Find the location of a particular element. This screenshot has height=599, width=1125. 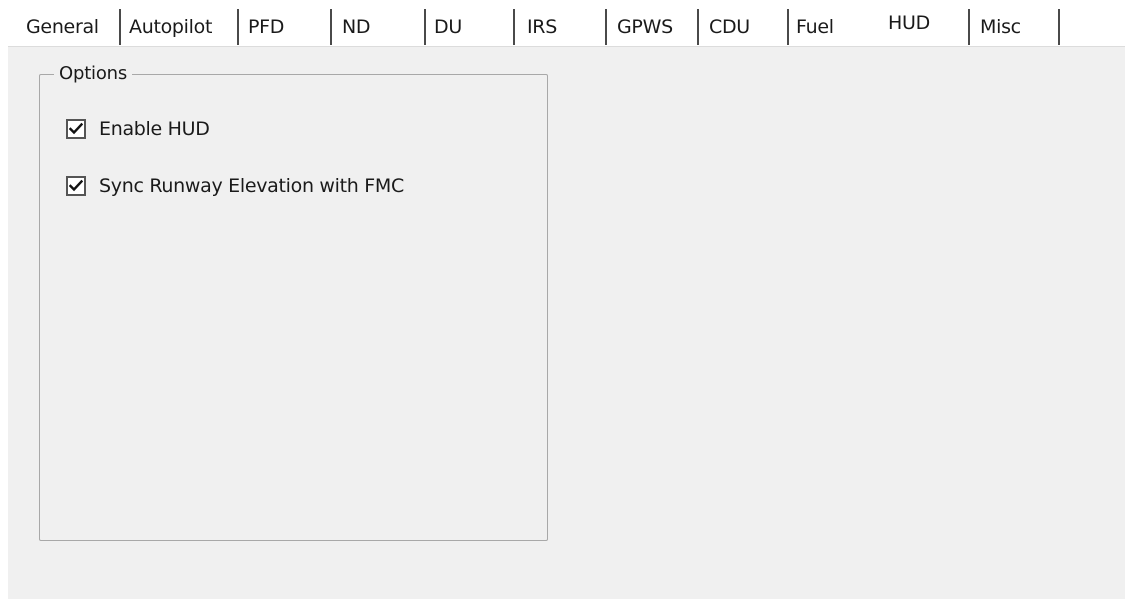

enable-hud-label: Enable HUD is located at coordinates (154, 129).